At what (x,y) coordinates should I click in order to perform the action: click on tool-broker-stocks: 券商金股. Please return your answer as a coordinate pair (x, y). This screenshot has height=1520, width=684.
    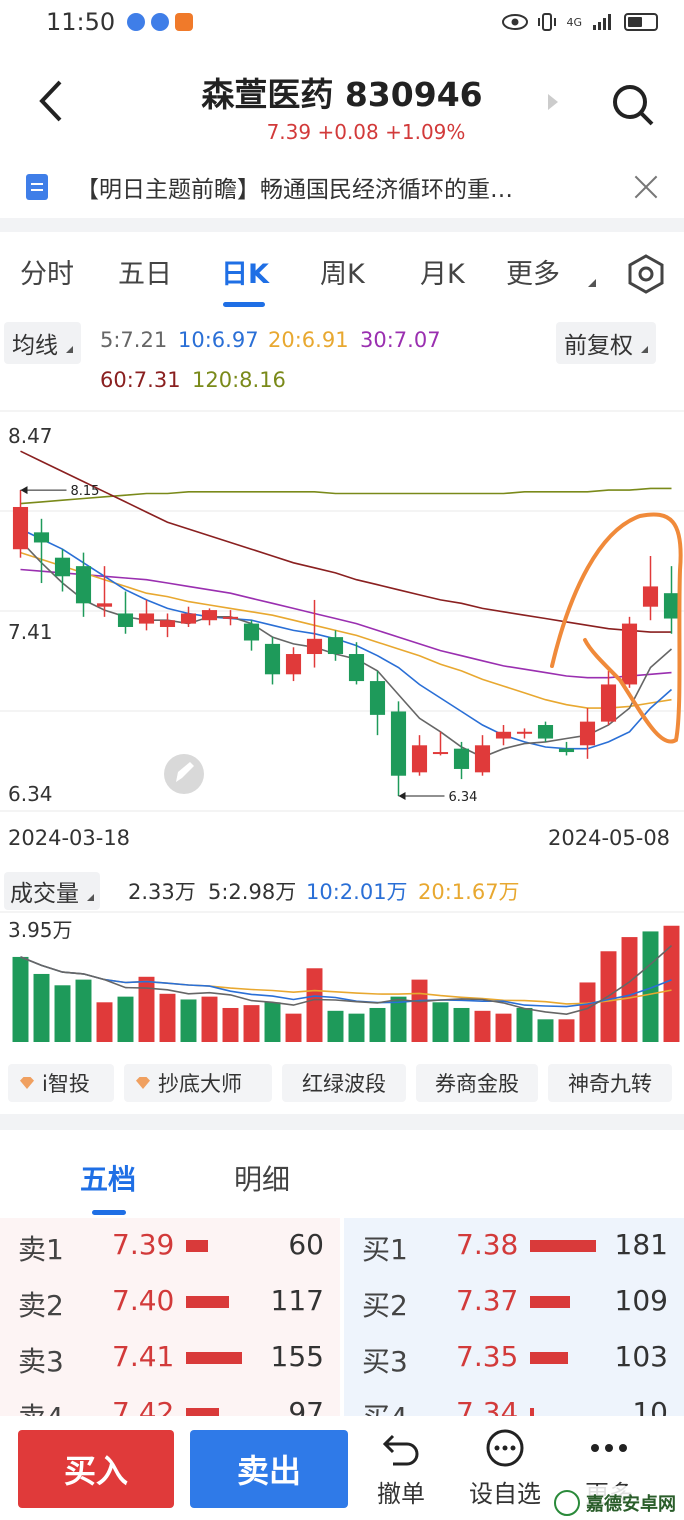
    Looking at the image, I should click on (477, 1083).